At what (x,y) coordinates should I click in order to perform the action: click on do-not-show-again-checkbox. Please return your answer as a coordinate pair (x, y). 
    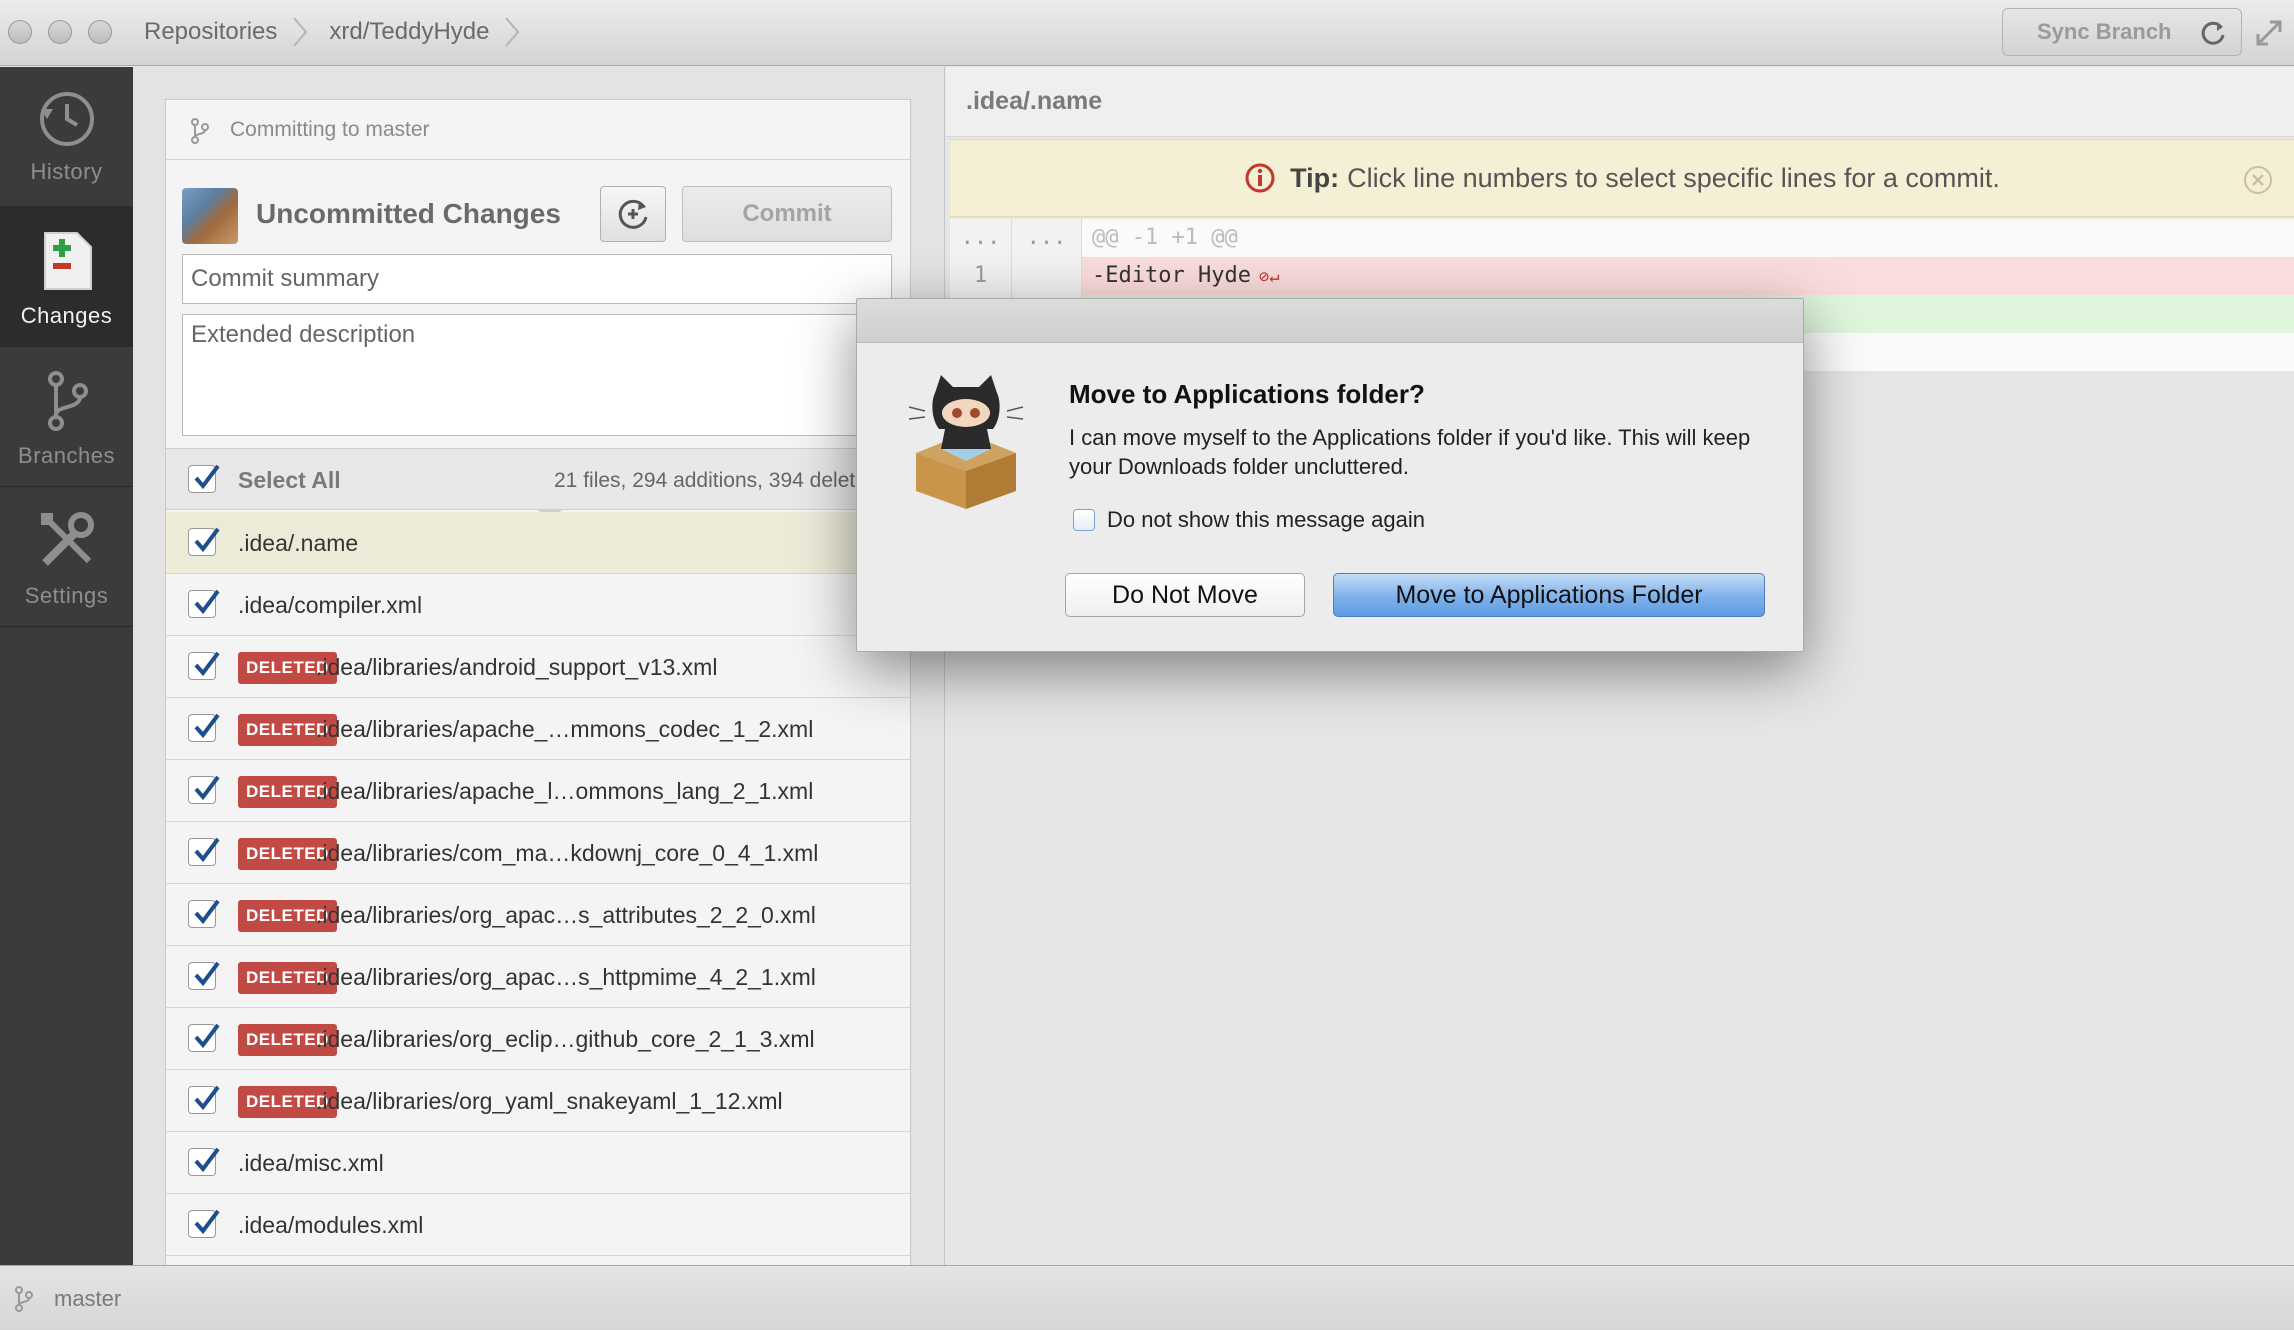
    Looking at the image, I should click on (1084, 520).